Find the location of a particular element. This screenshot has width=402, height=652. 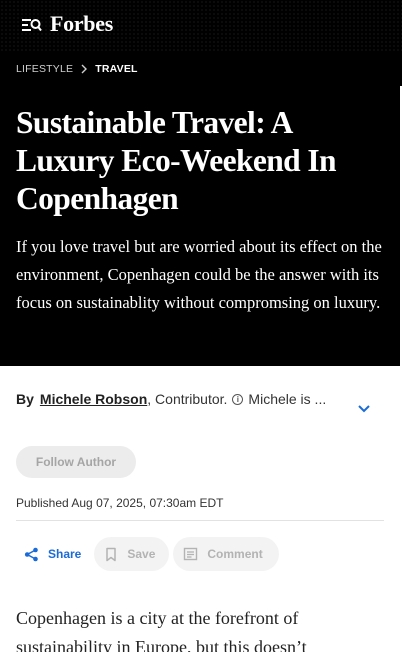

byline-by: By is located at coordinates (25, 399).